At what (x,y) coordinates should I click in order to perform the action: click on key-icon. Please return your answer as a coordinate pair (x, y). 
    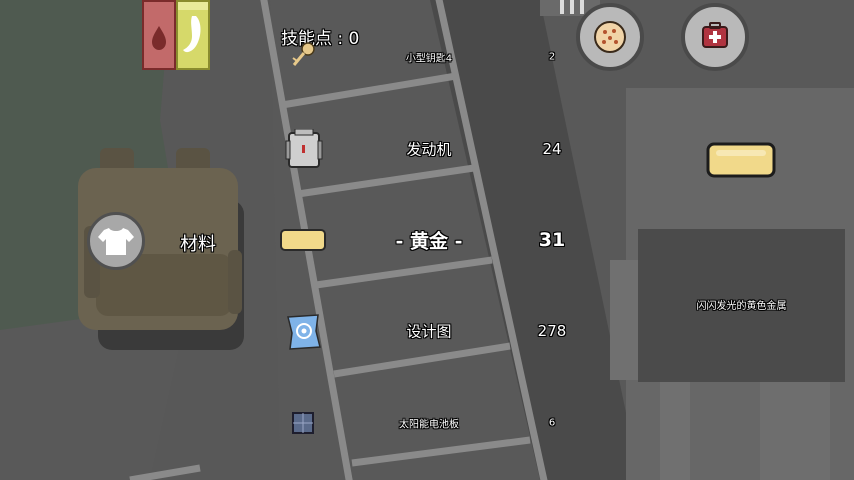
    Looking at the image, I should click on (303, 54).